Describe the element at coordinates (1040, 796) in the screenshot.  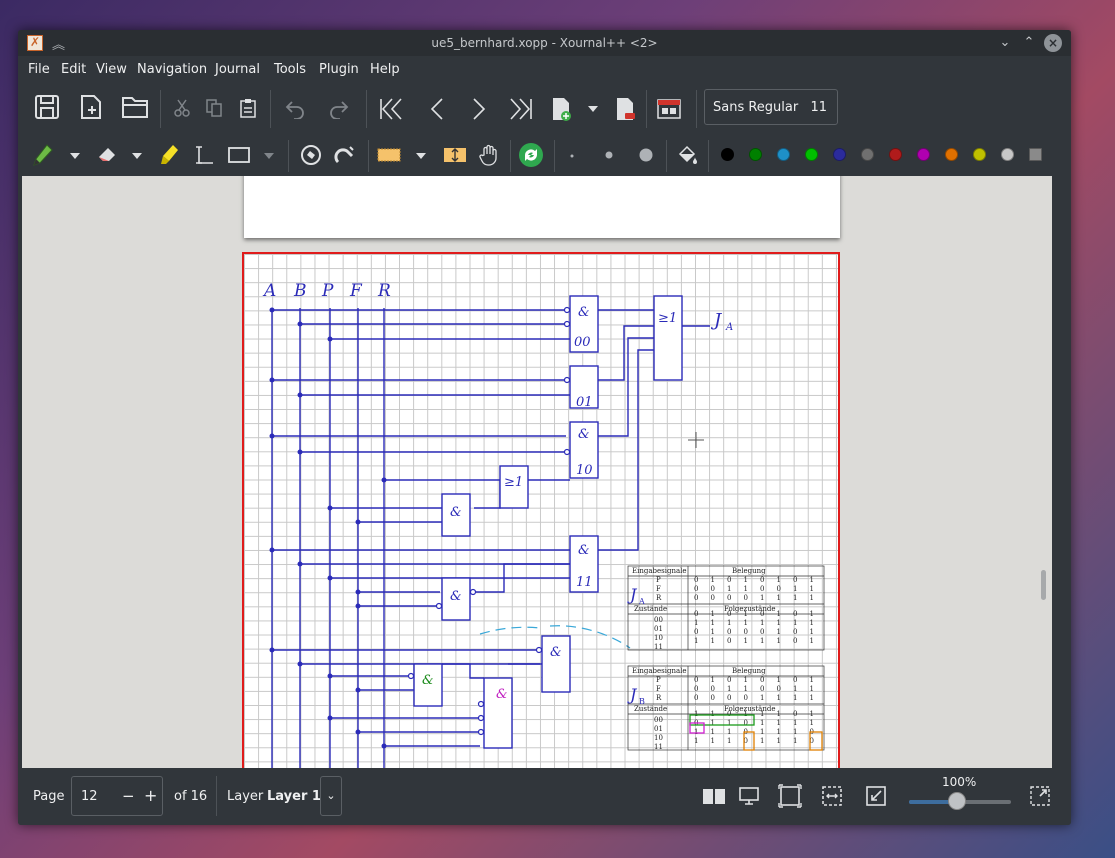
I see `fullscreen-icon` at that location.